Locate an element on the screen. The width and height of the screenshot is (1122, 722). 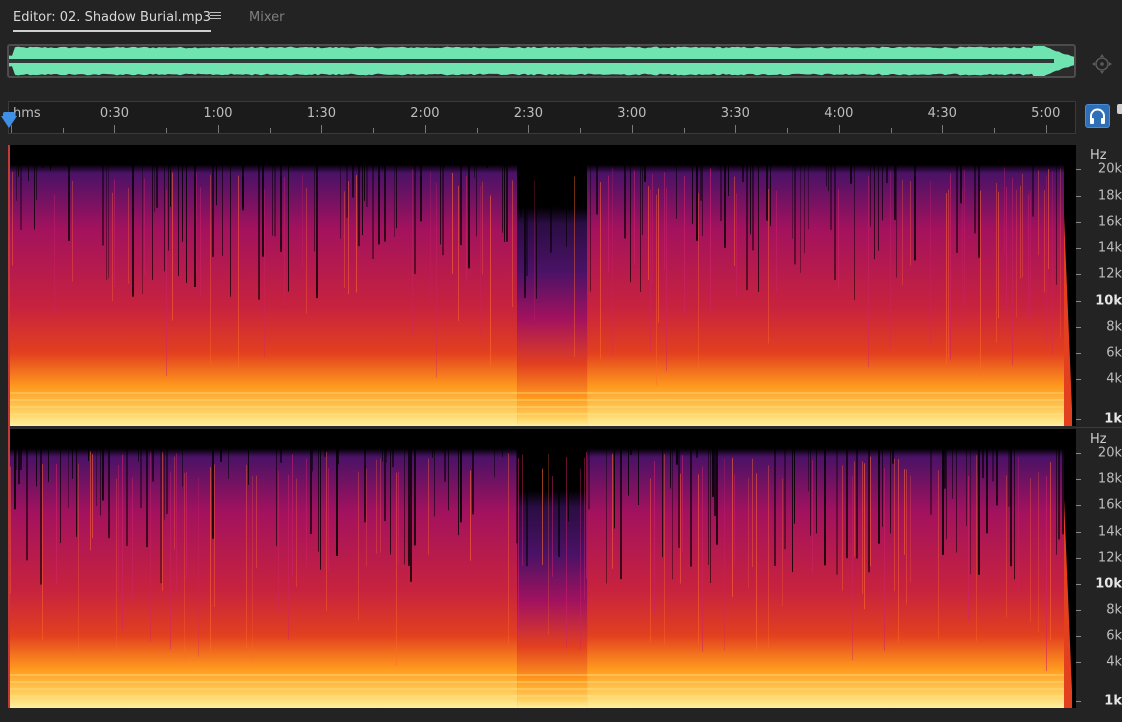
ruler-time-label: 4:00 is located at coordinates (839, 113).